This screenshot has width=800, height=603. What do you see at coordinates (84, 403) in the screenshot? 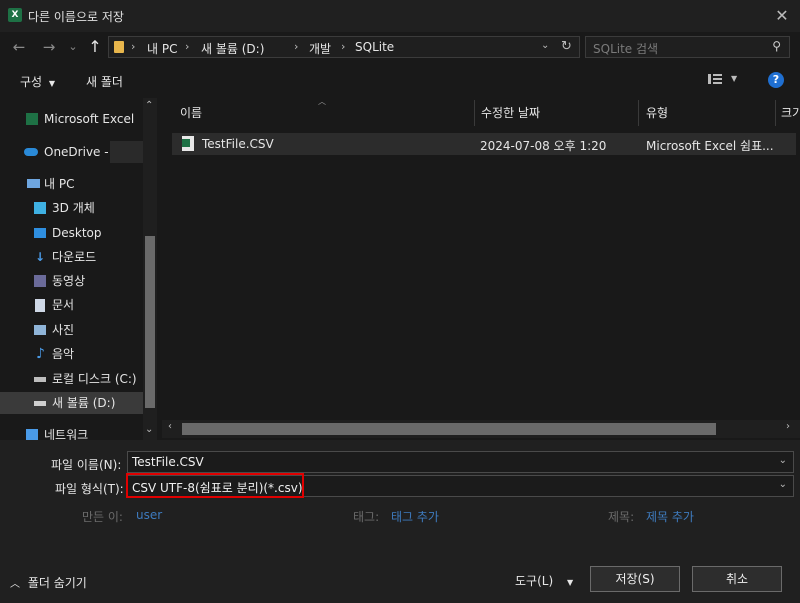
I see `sidebar-item-label: 새 볼륨 (D:)` at bounding box center [84, 403].